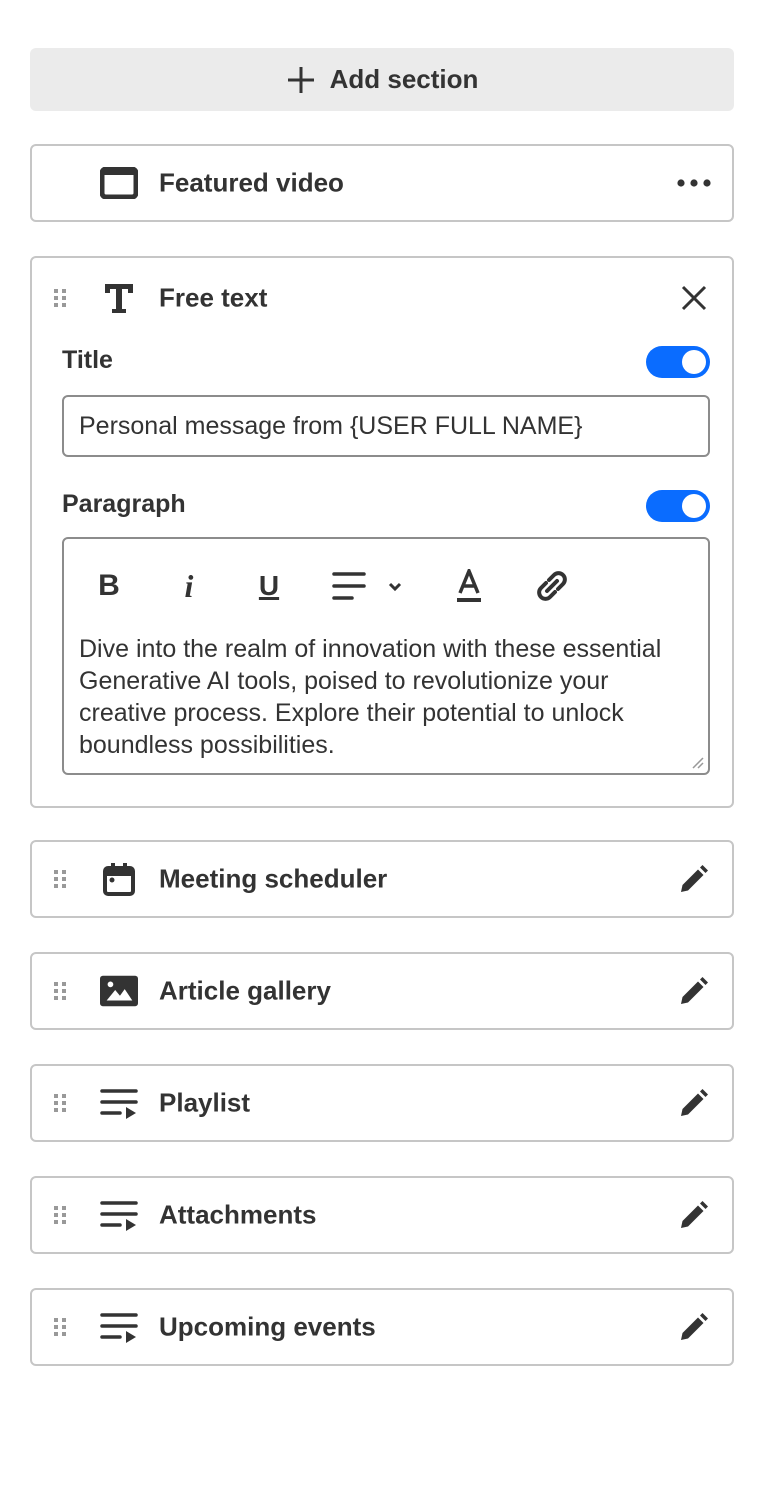 The image size is (766, 1488). Describe the element at coordinates (119, 183) in the screenshot. I see `video-icon` at that location.